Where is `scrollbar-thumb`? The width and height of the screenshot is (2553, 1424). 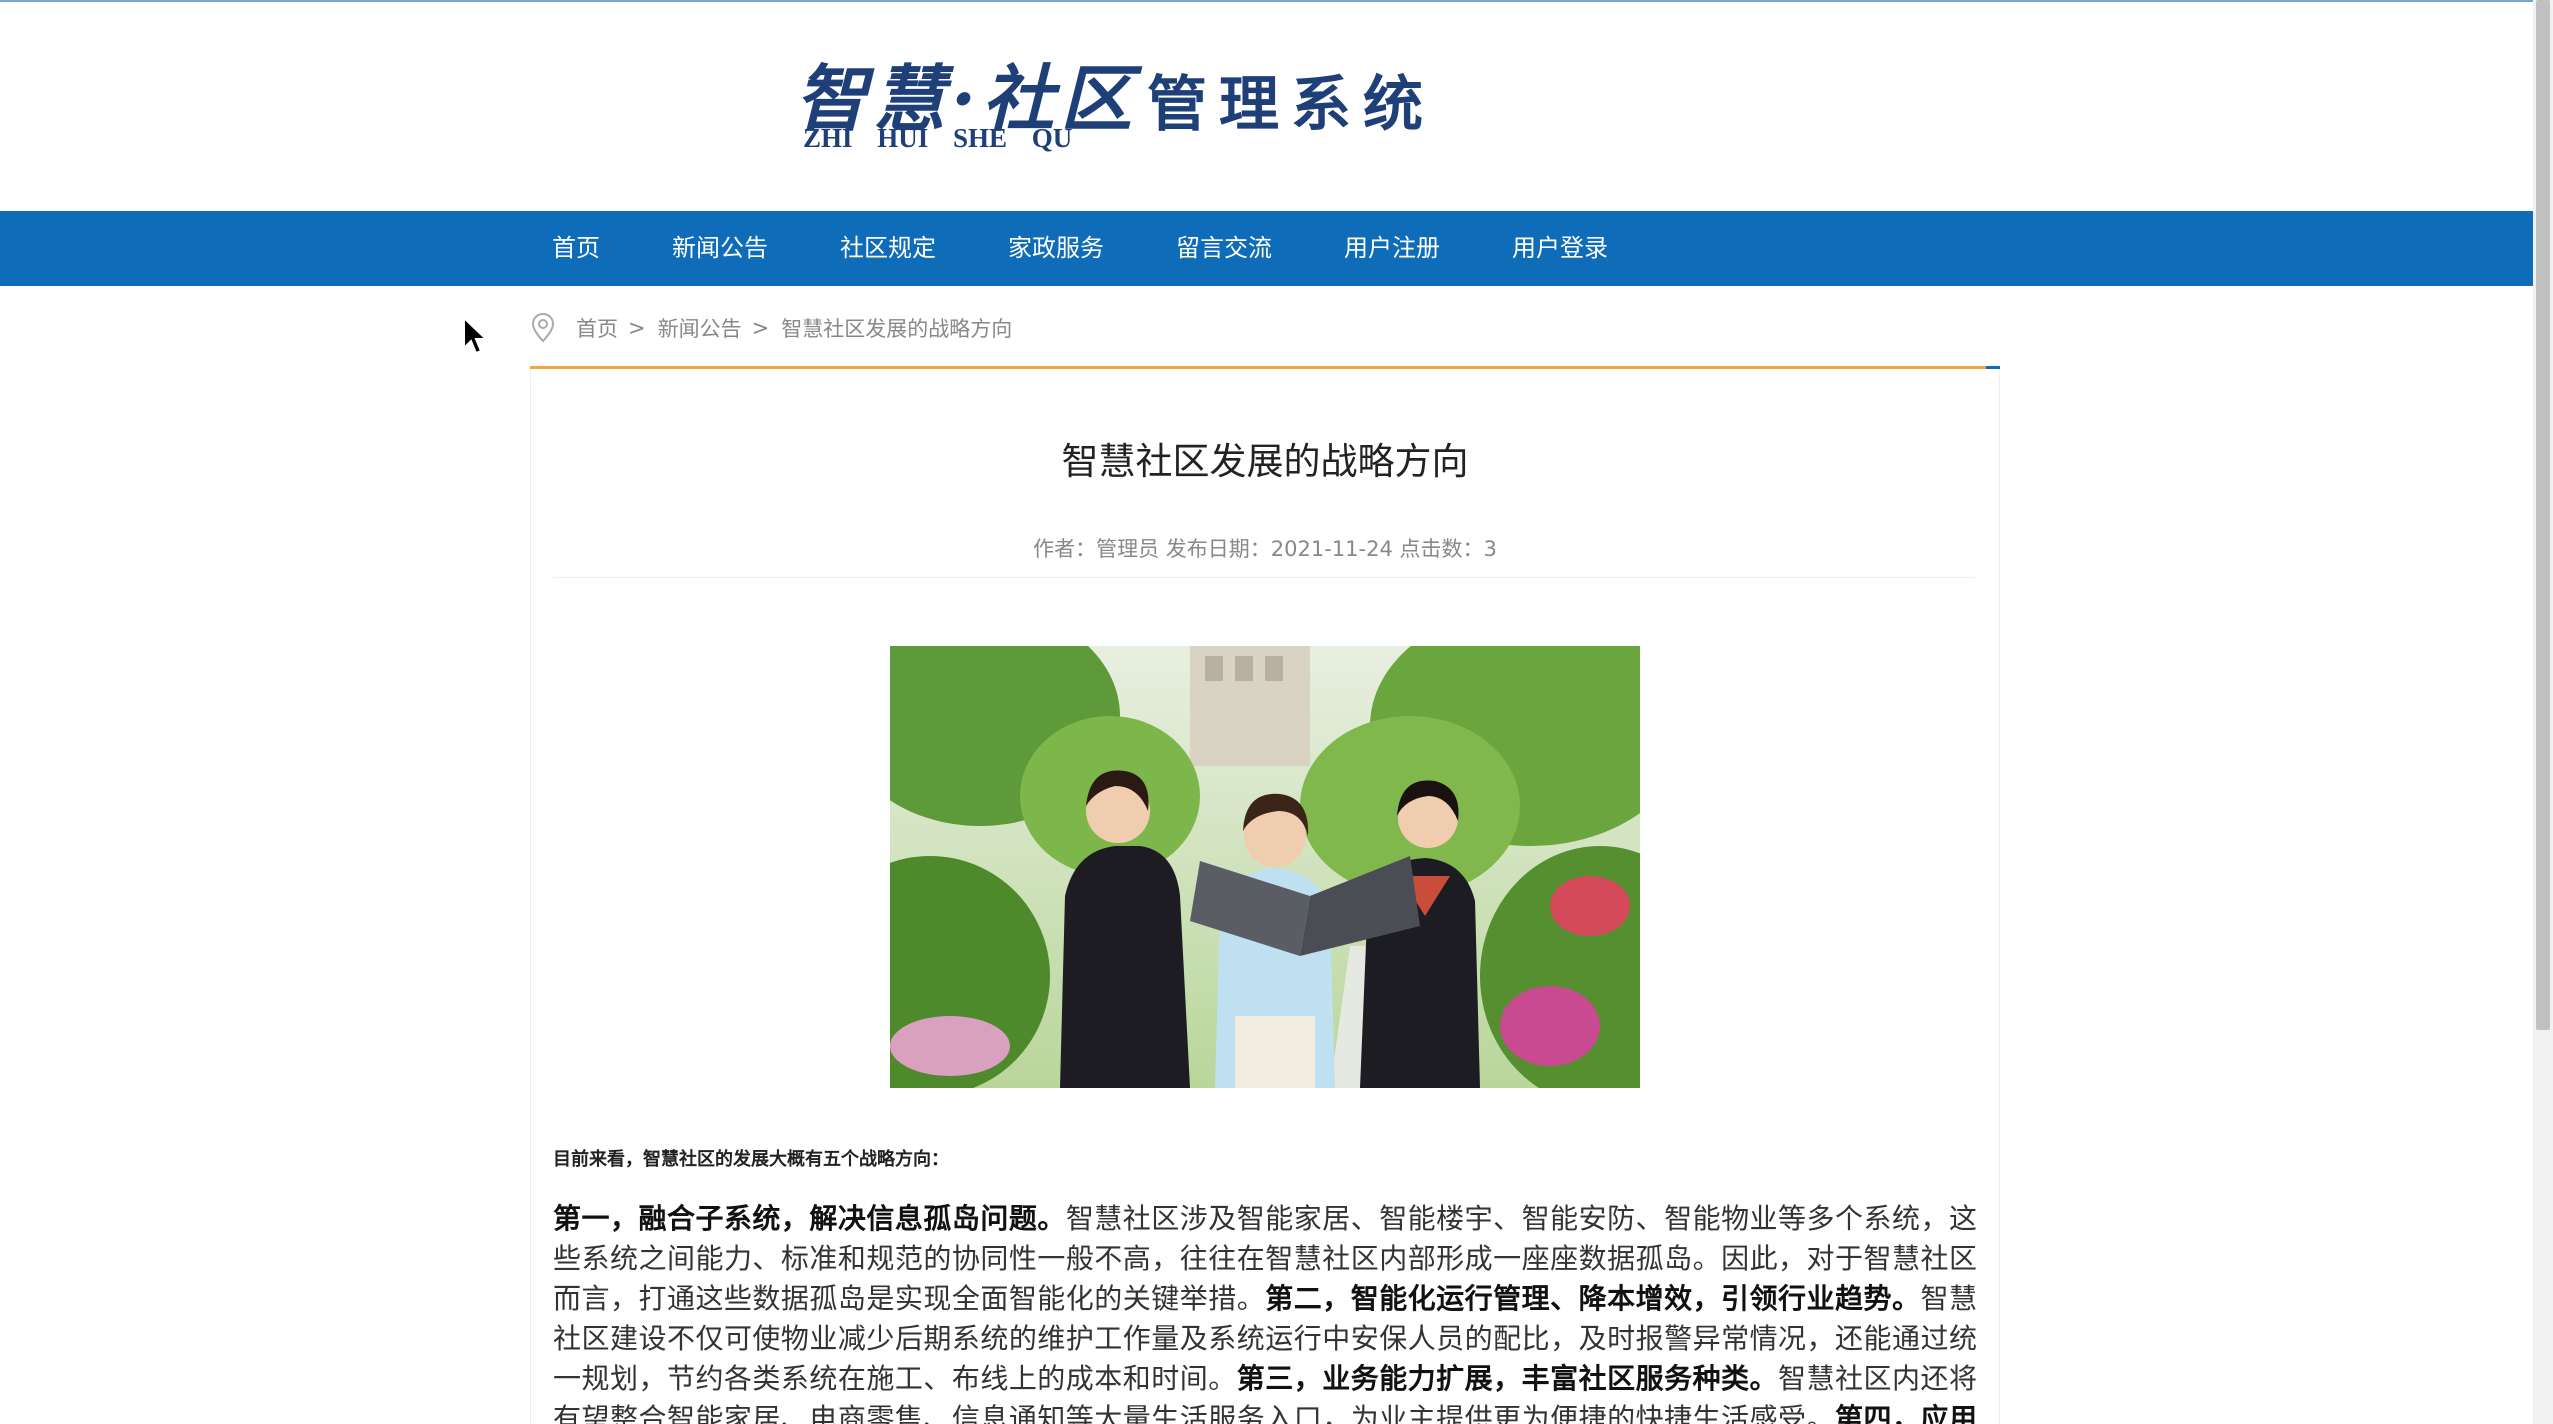 scrollbar-thumb is located at coordinates (2543, 515).